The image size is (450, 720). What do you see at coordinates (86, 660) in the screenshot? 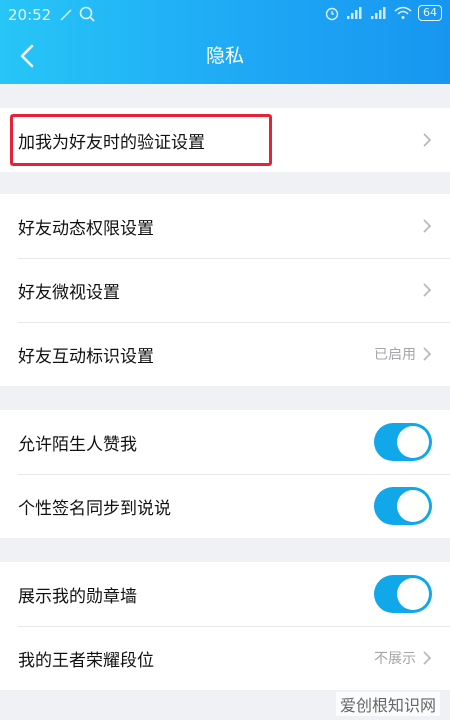
I see `row-label: 我的王者荣耀段位` at bounding box center [86, 660].